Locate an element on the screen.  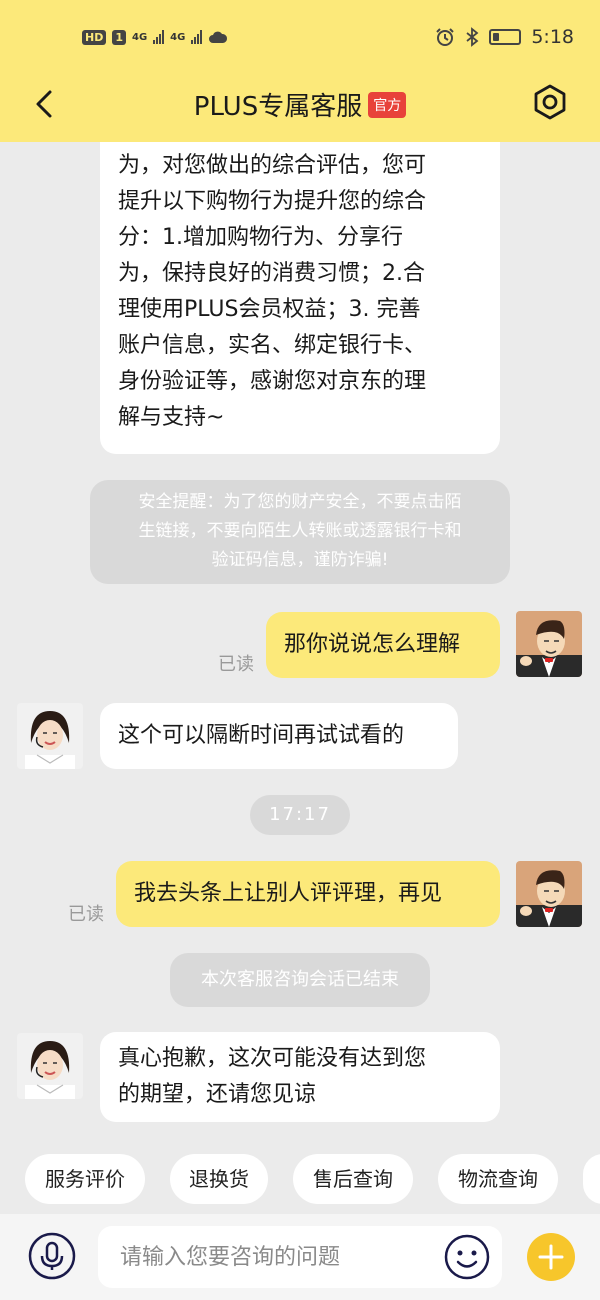
chip-label: 售后查询 is located at coordinates (353, 1179).